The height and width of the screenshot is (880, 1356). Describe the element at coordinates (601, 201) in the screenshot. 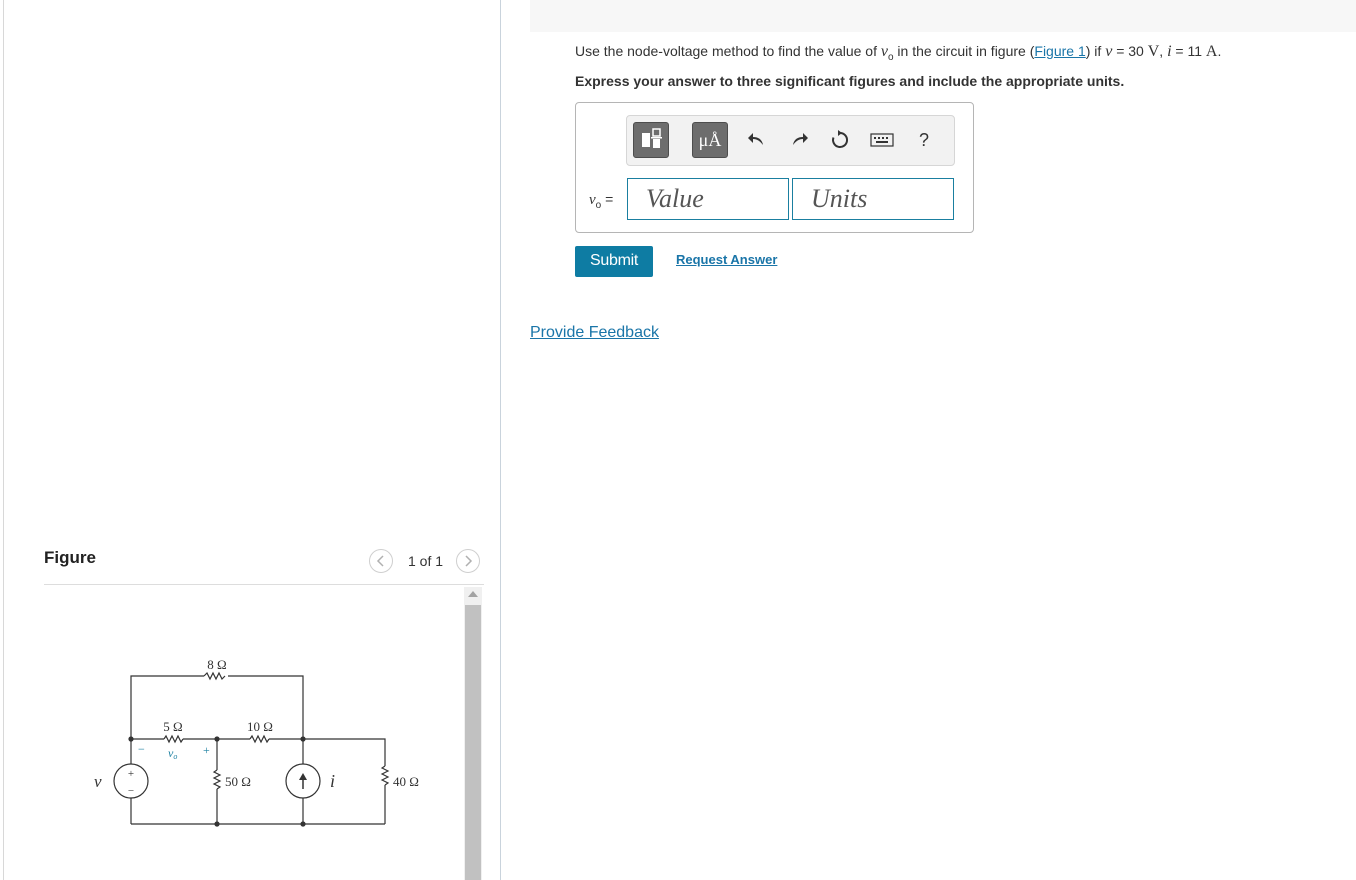

I see `answer-label: vo =` at that location.